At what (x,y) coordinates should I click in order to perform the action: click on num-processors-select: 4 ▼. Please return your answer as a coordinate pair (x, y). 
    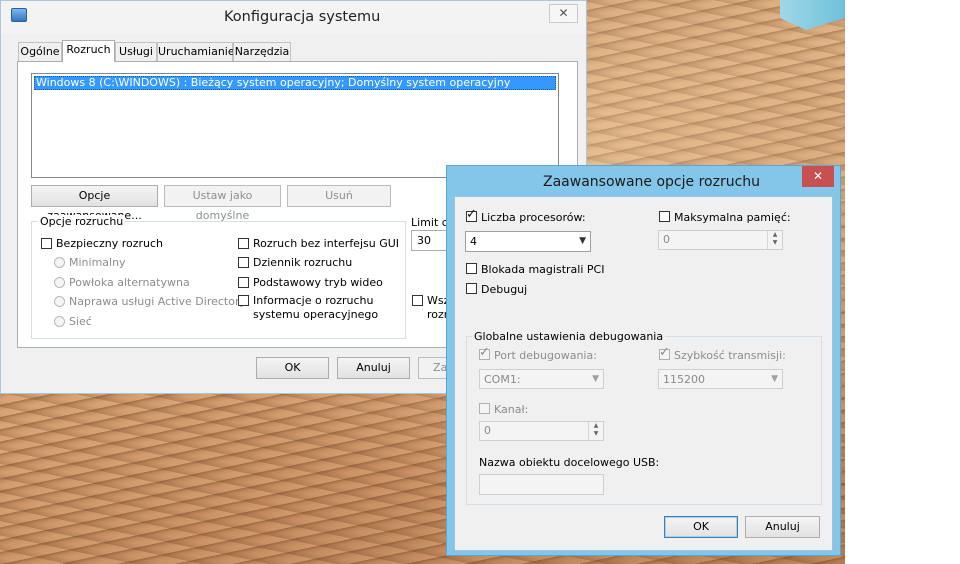
    Looking at the image, I should click on (528, 241).